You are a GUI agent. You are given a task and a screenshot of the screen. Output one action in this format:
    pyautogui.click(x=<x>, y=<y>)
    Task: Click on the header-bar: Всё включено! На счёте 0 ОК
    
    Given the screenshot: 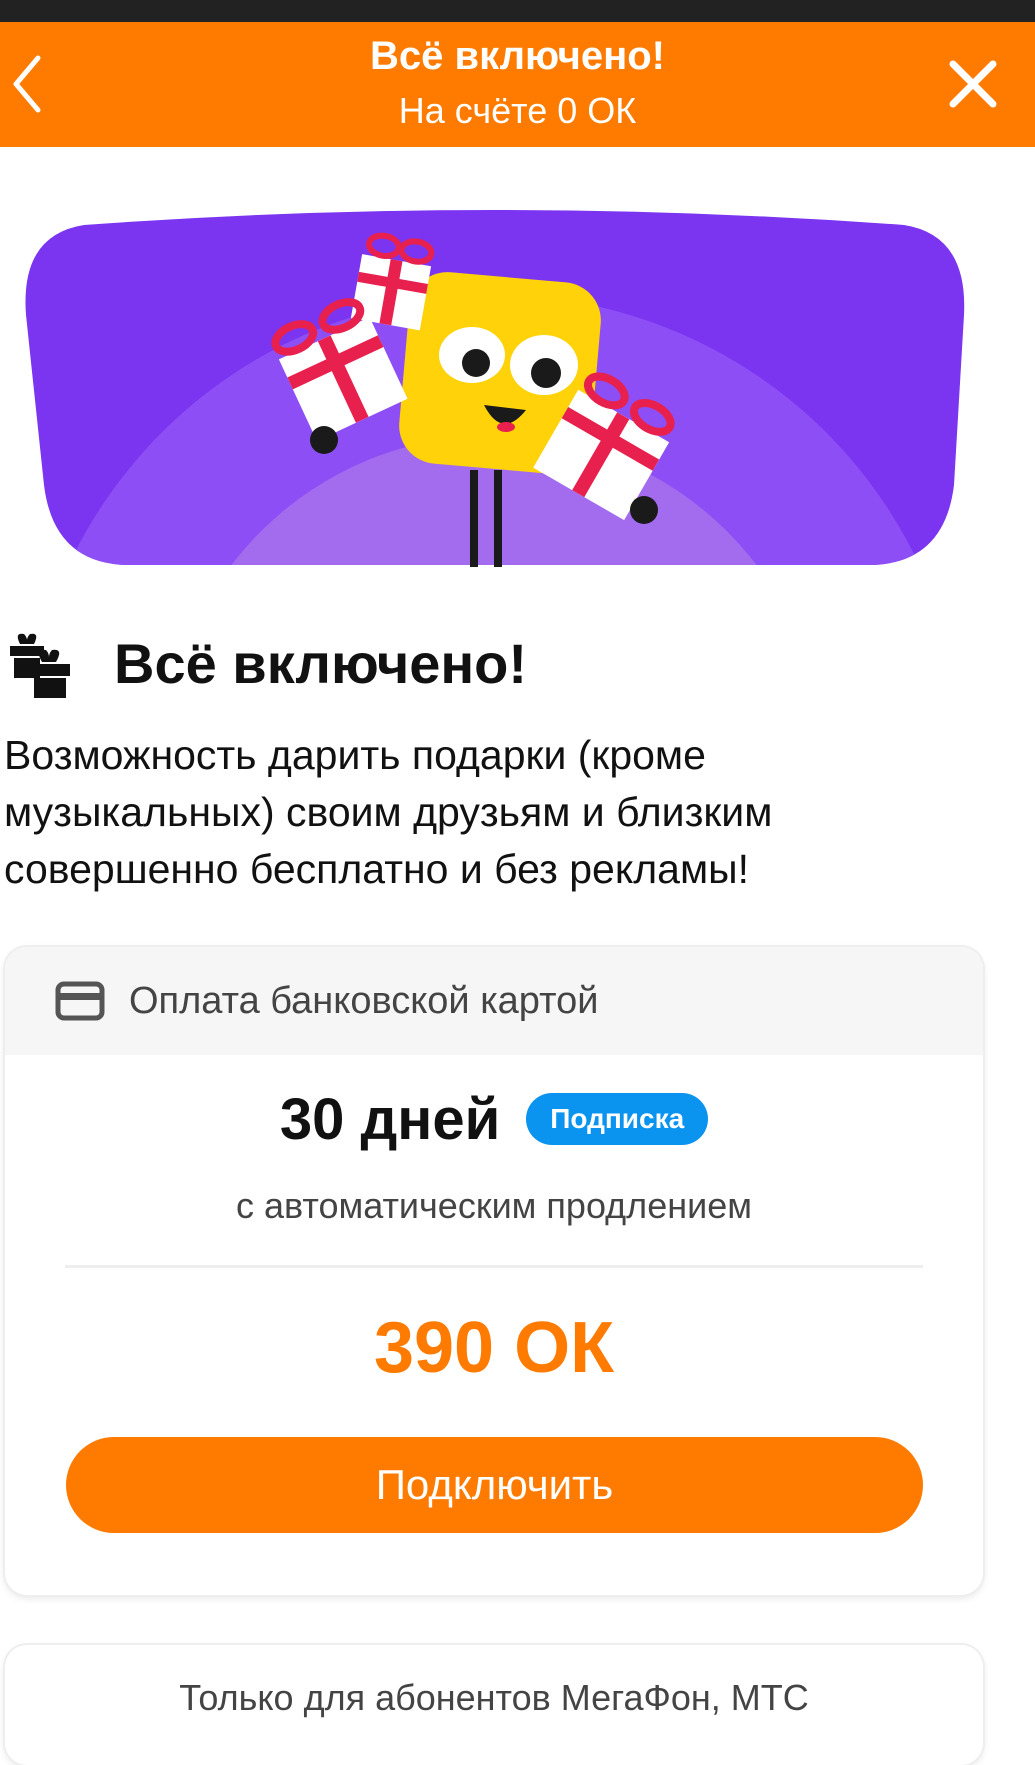 What is the action you would take?
    pyautogui.click(x=517, y=84)
    